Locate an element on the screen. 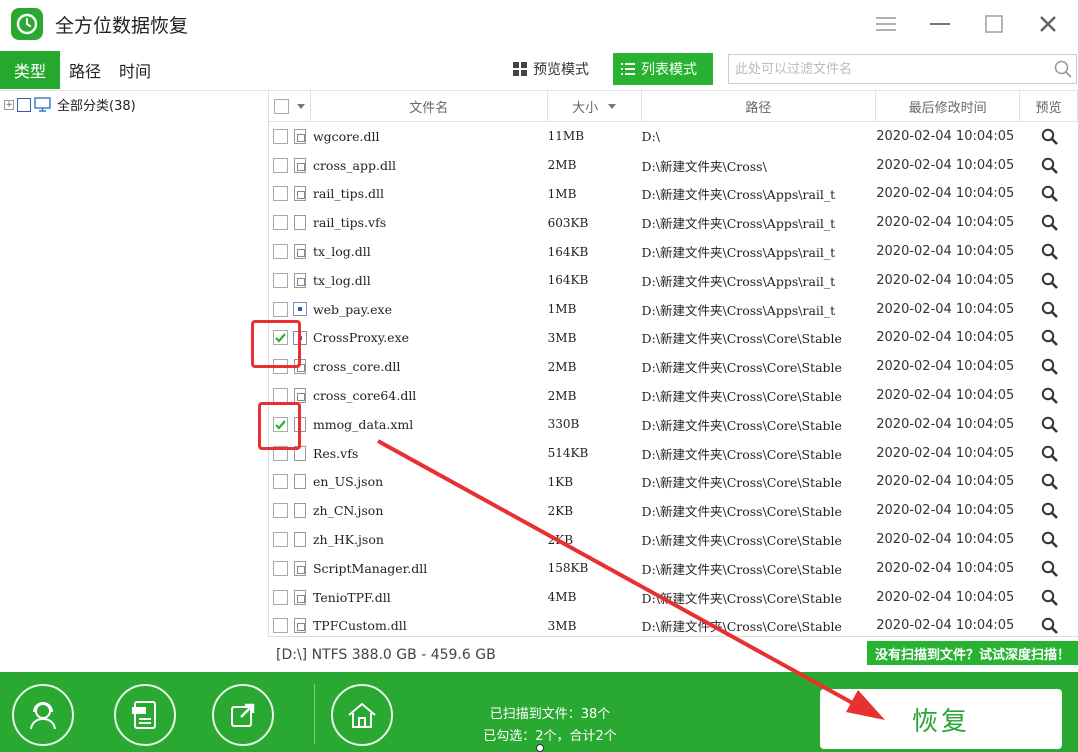 The width and height of the screenshot is (1078, 752). close-icon is located at coordinates (1048, 24).